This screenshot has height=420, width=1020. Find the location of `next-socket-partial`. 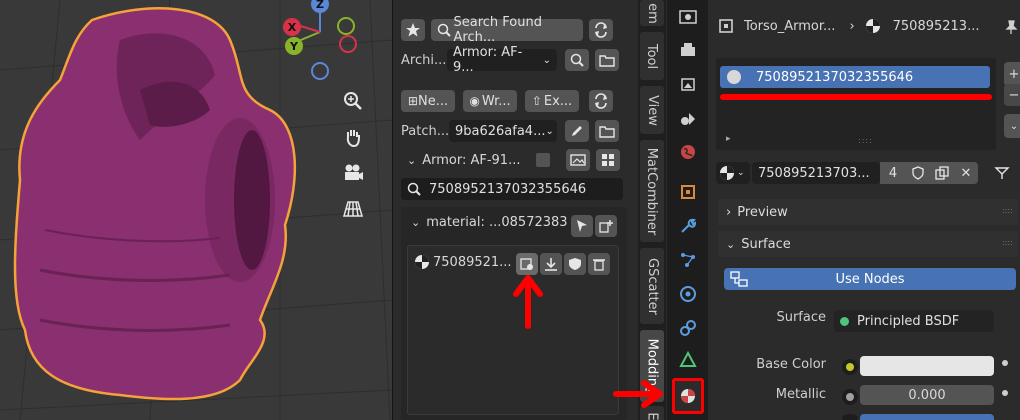

next-socket-partial is located at coordinates (850, 417).